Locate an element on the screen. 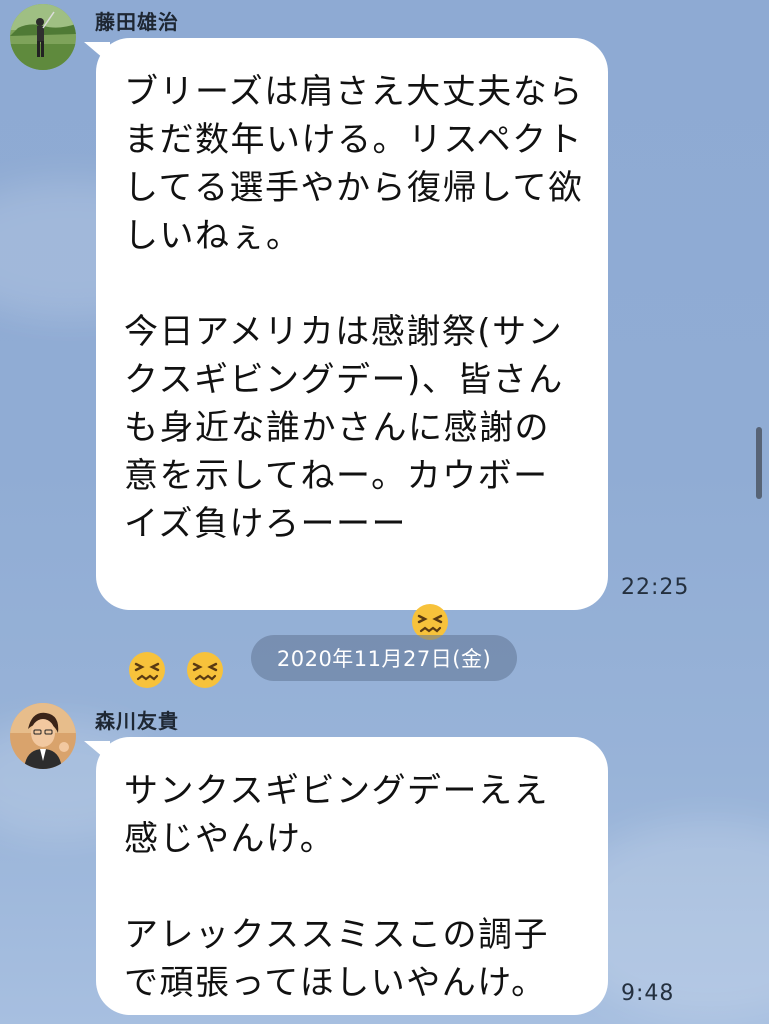  date-separator: 2020年11月27日(金) is located at coordinates (384, 658).